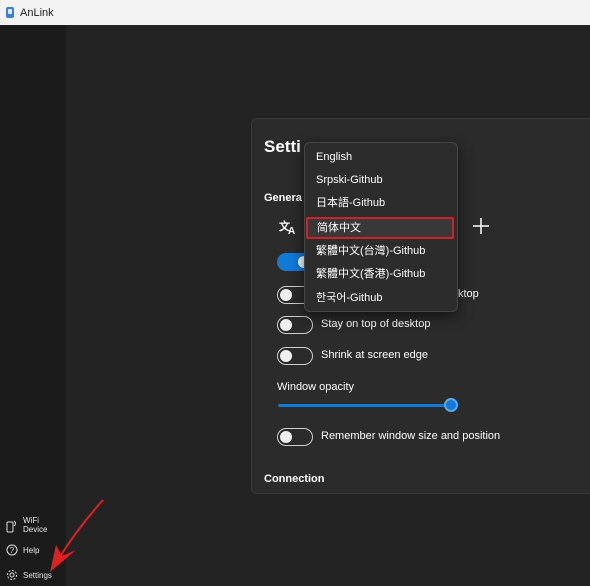 The height and width of the screenshot is (586, 590). I want to click on svg-text: A, so click(291, 230).